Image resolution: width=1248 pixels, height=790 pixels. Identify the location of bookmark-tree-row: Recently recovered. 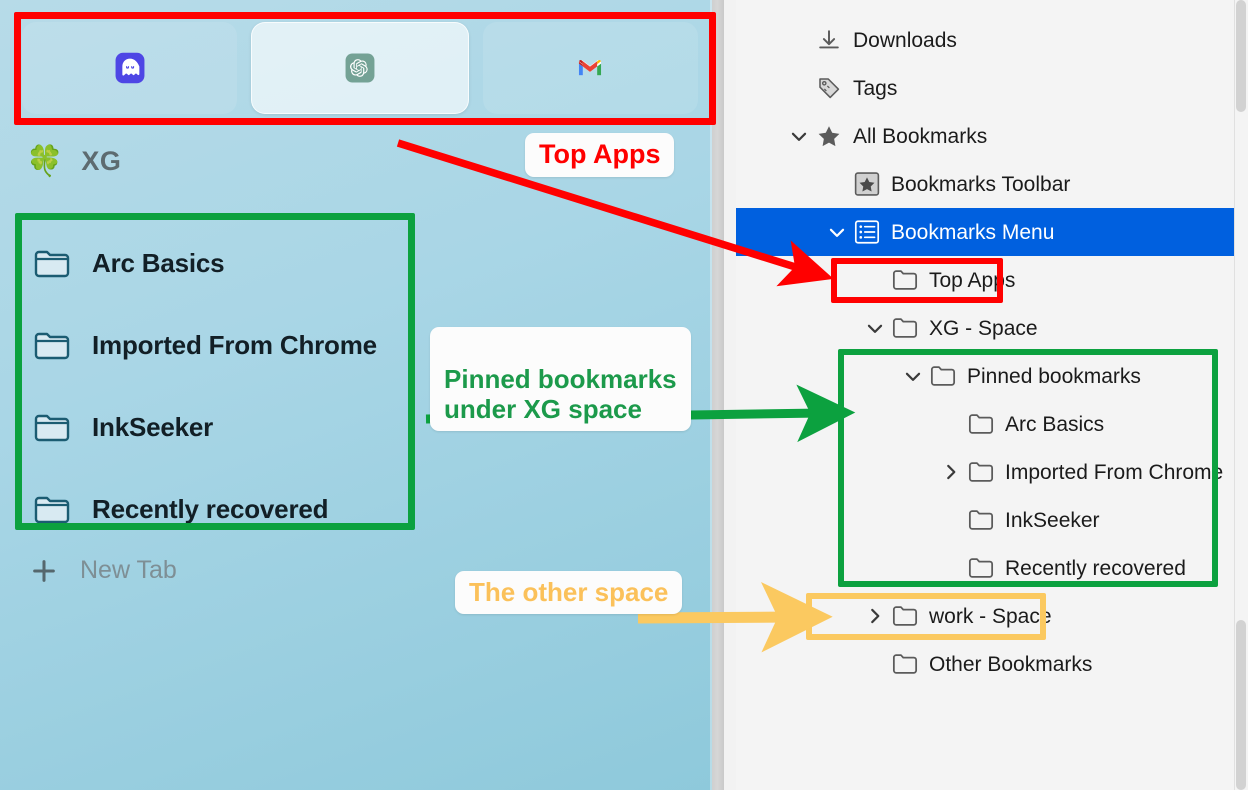
(985, 568).